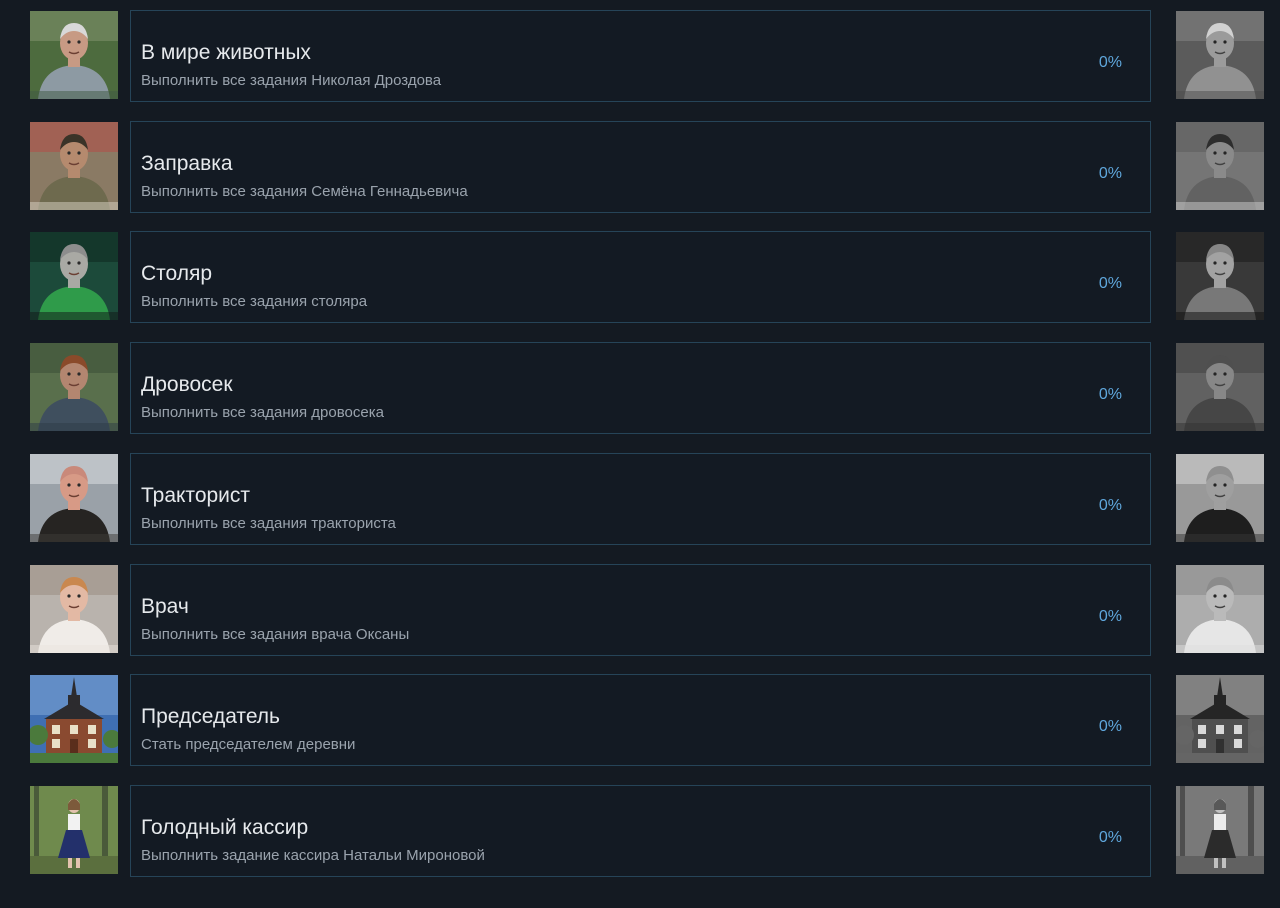 The image size is (1280, 908). Describe the element at coordinates (226, 52) in the screenshot. I see `achievement-title: В мире животных` at that location.